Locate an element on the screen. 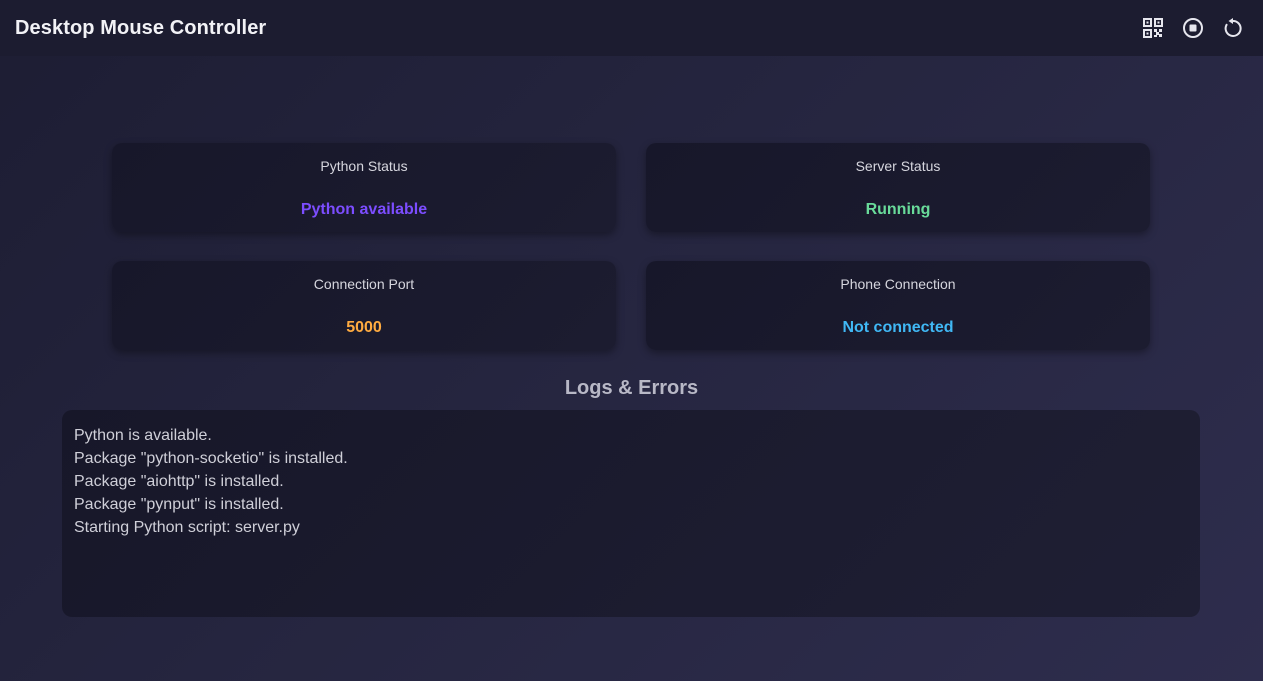 The width and height of the screenshot is (1263, 681). top-bar: Desktop Mouse Controller is located at coordinates (631, 28).